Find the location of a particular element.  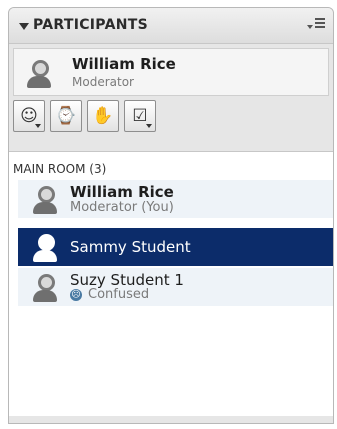

participant-row-suzy-student-1: Suzy Student 1 ☹ Confused is located at coordinates (175, 287).